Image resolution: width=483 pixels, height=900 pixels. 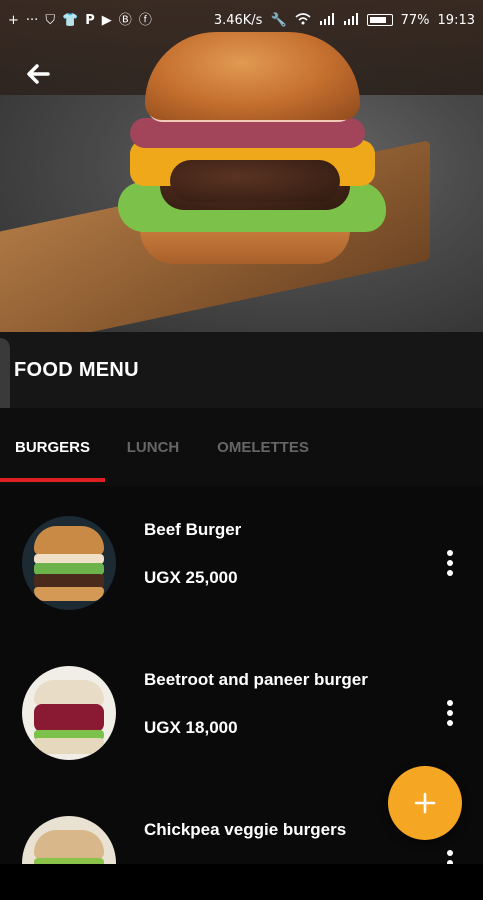 I want to click on status-bar: + ··· ⛉ 👕 P ▶ Ⓑ ⓕ 3.46K/s 🔧 77% 19:13, so click(x=241, y=20).